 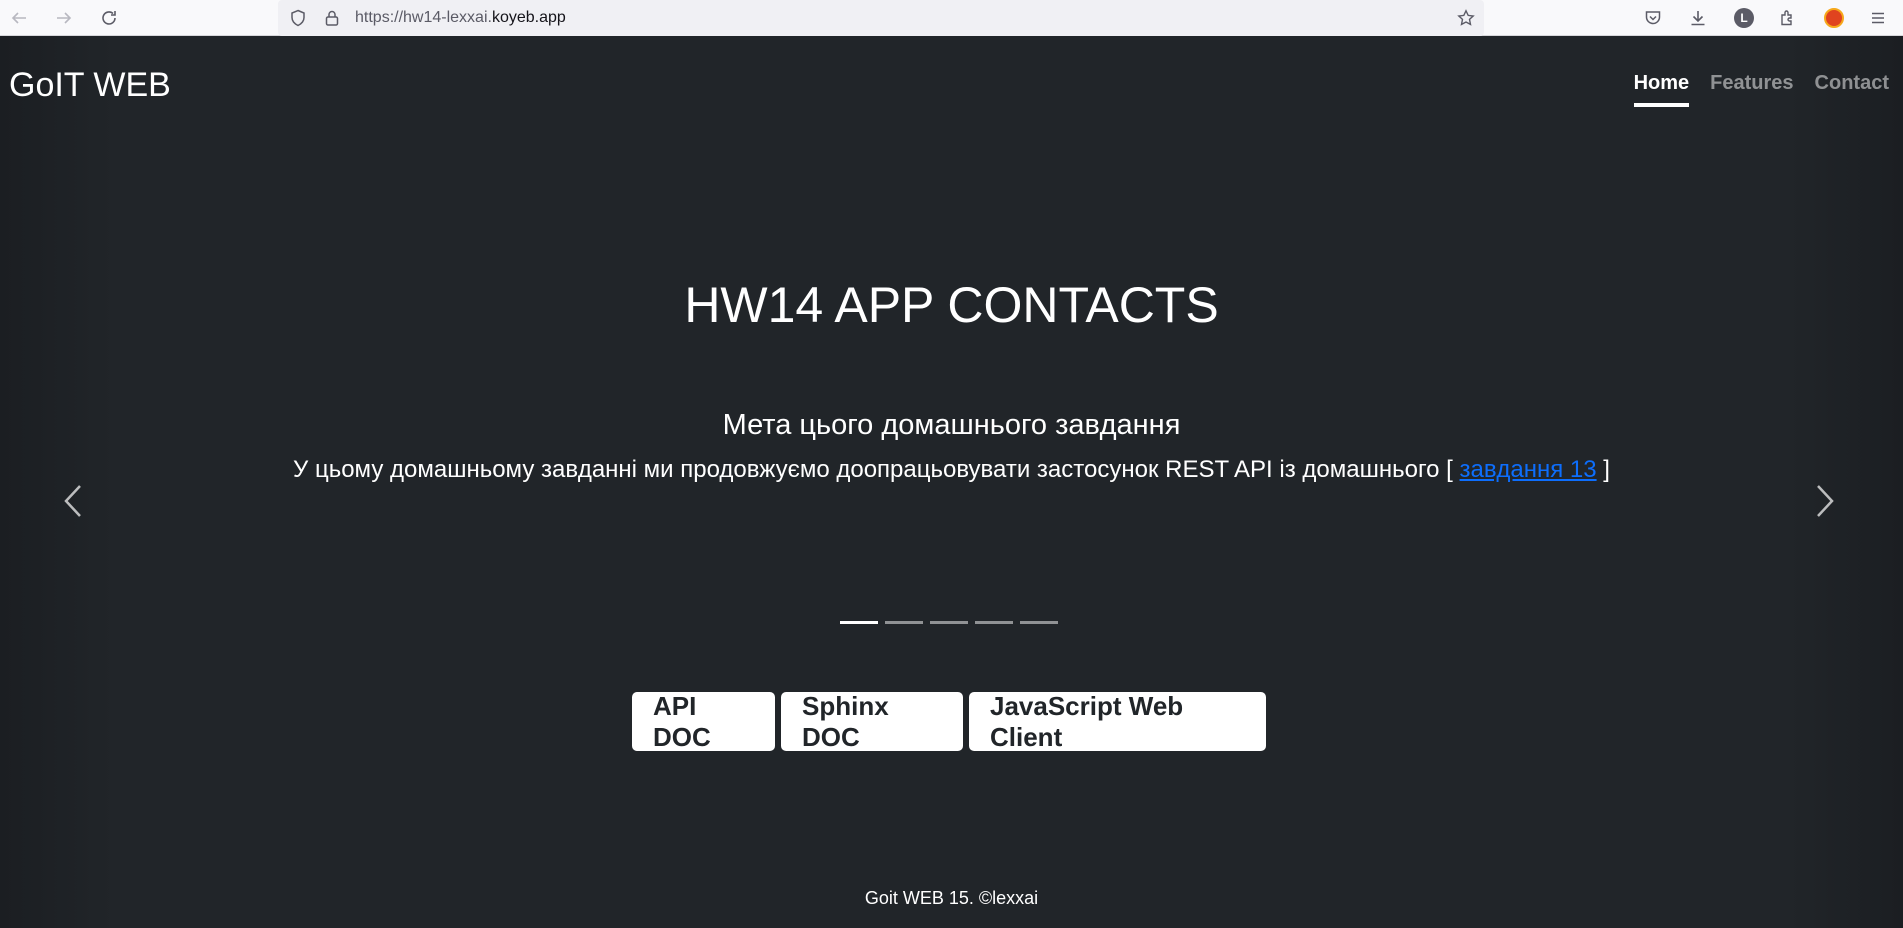 I want to click on shield-icon, so click(x=298, y=18).